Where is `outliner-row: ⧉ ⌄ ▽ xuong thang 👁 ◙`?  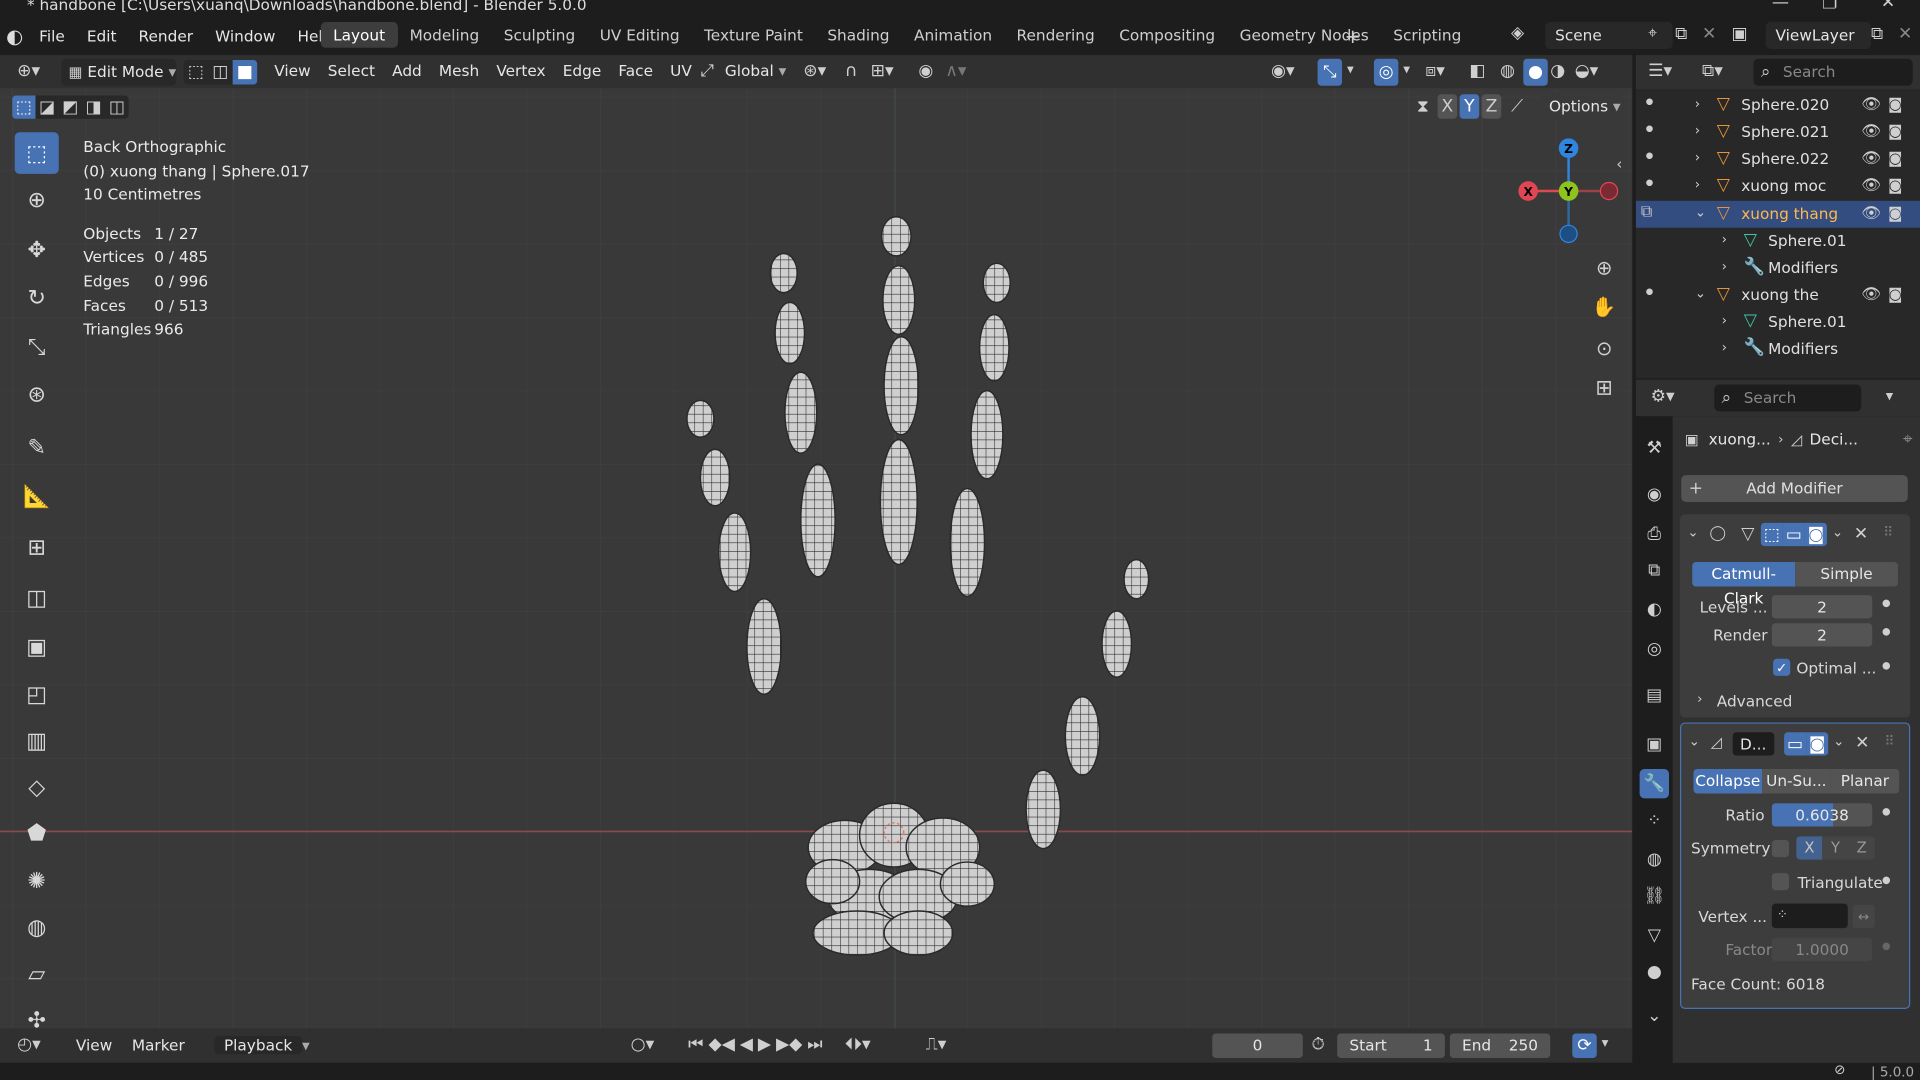
outliner-row: ⧉ ⌄ ▽ xuong thang 👁 ◙ is located at coordinates (1777, 214).